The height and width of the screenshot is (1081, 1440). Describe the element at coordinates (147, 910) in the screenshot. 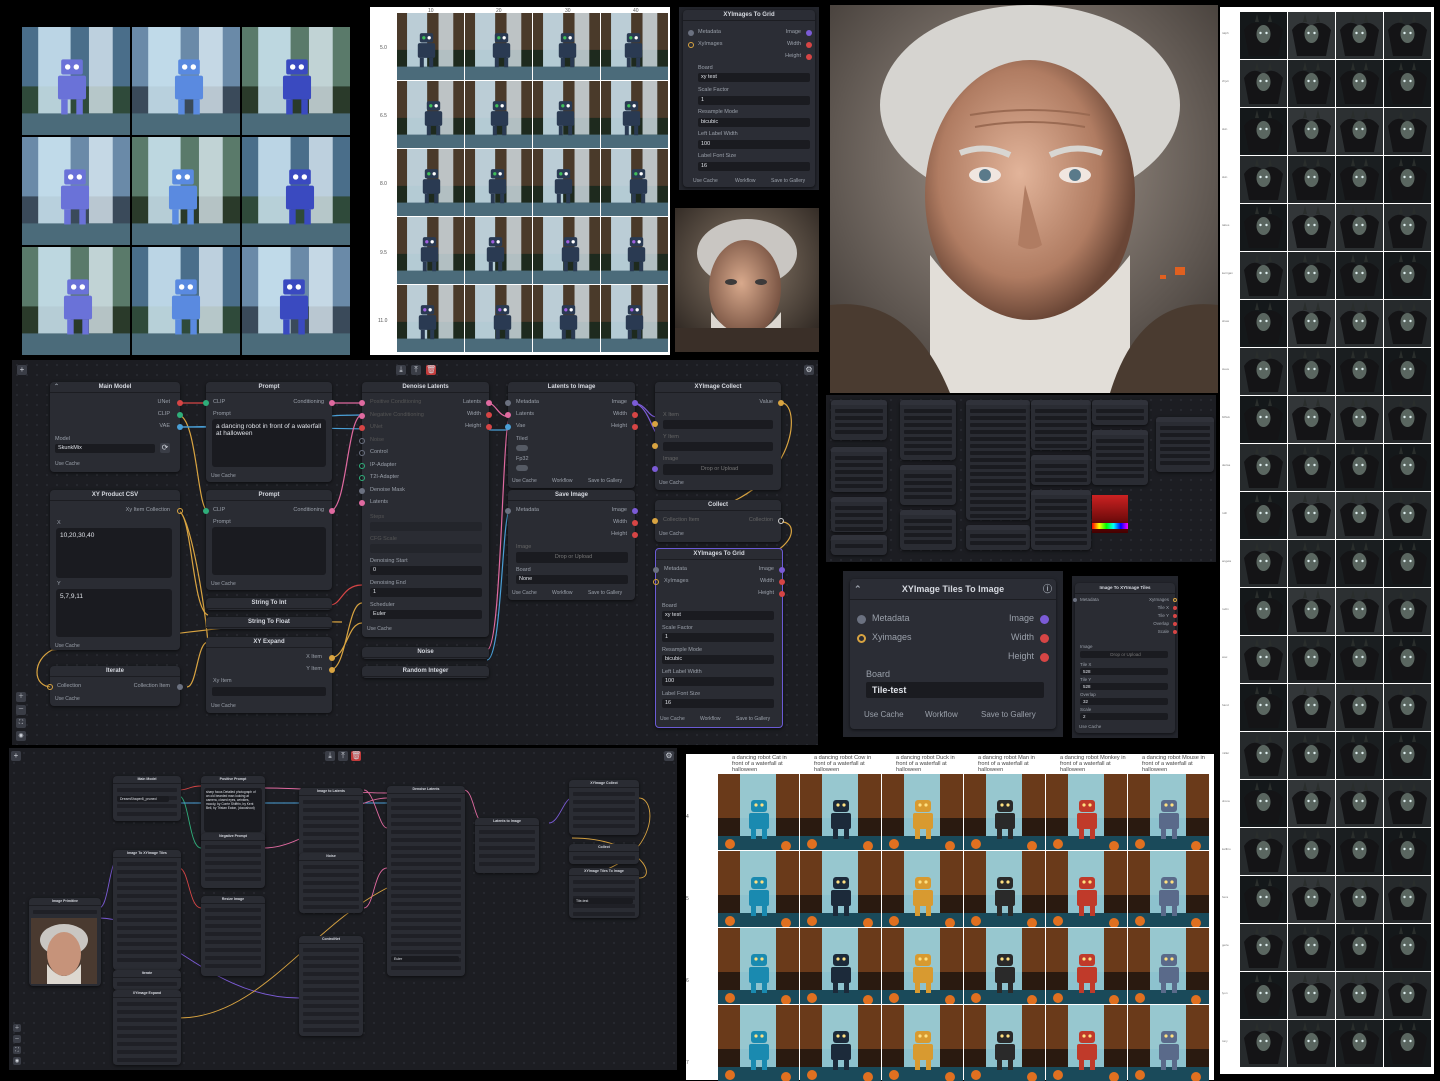

I see `workflow-node: Image To XYImage Tiles` at that location.